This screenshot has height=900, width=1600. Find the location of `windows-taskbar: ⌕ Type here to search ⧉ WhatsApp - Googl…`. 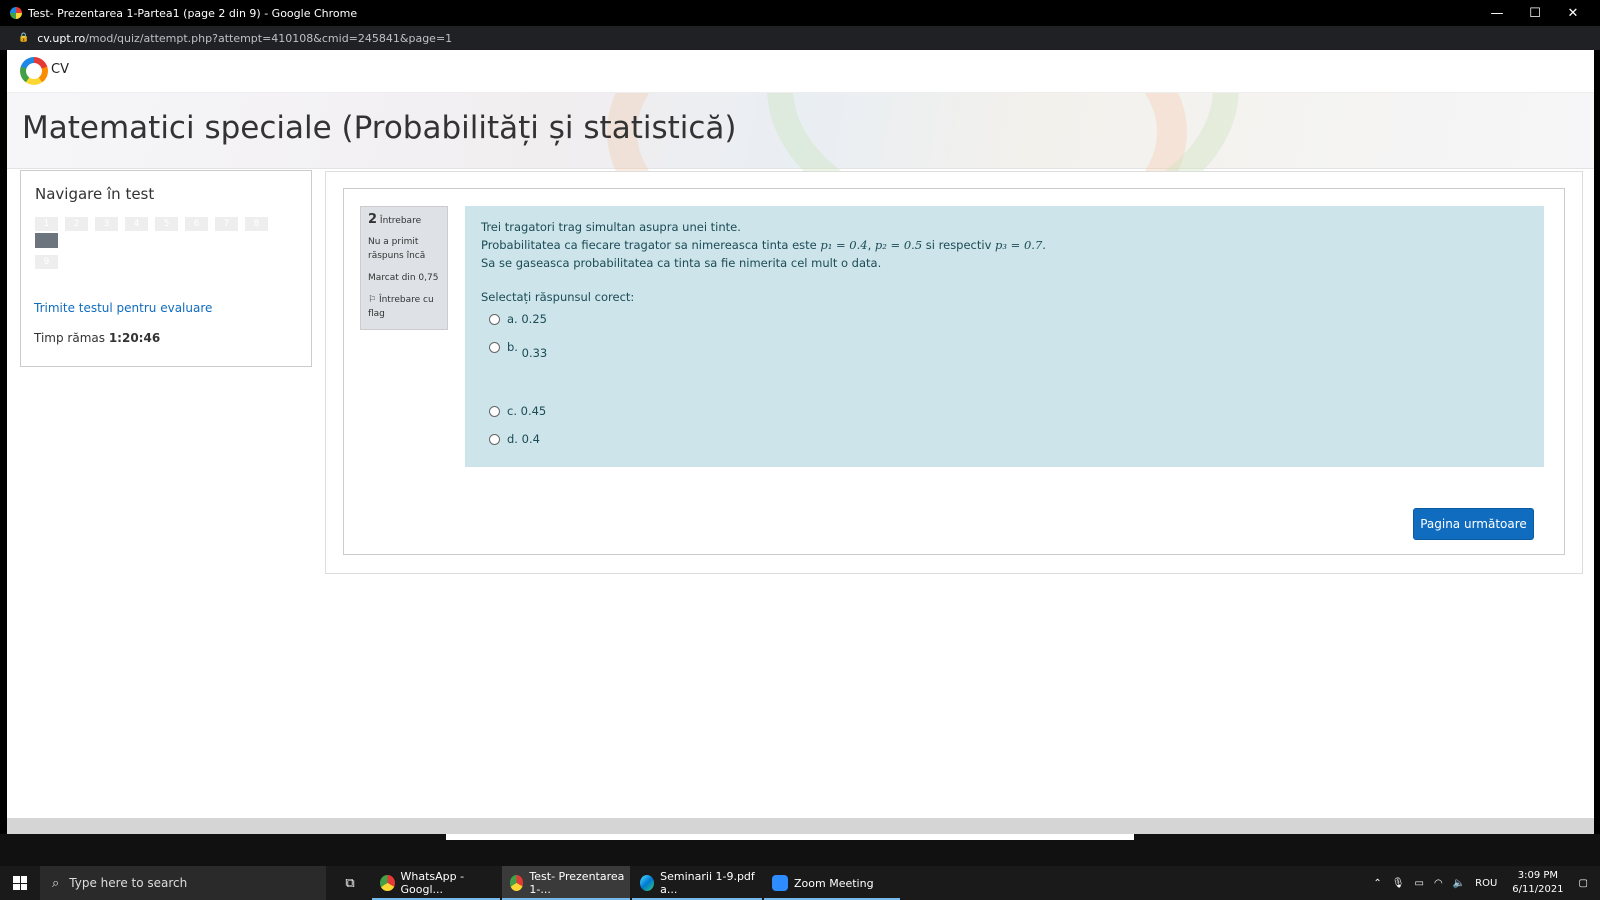

windows-taskbar: ⌕ Type here to search ⧉ WhatsApp - Googl… is located at coordinates (800, 883).